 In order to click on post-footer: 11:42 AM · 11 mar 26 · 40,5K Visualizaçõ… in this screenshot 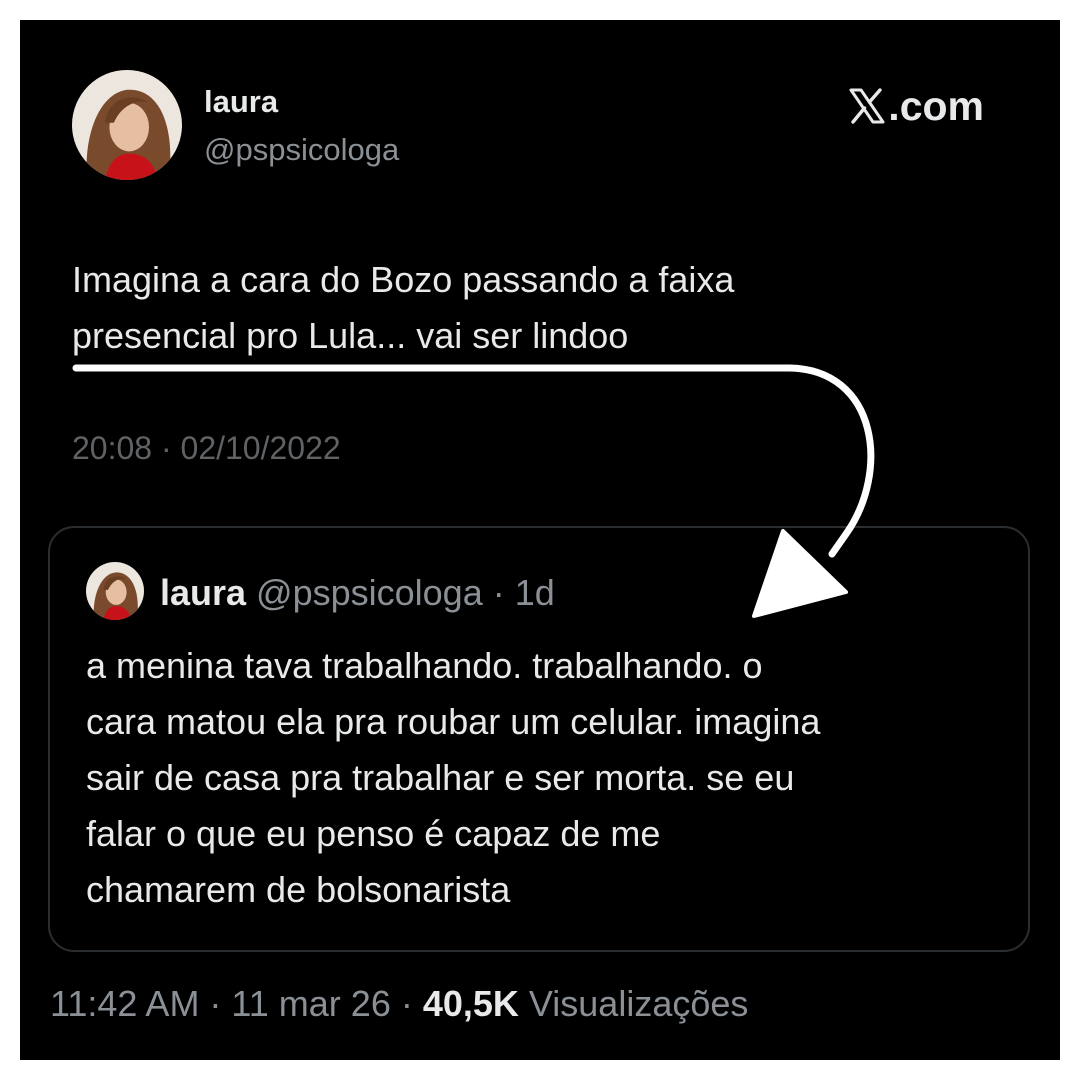, I will do `click(399, 1004)`.